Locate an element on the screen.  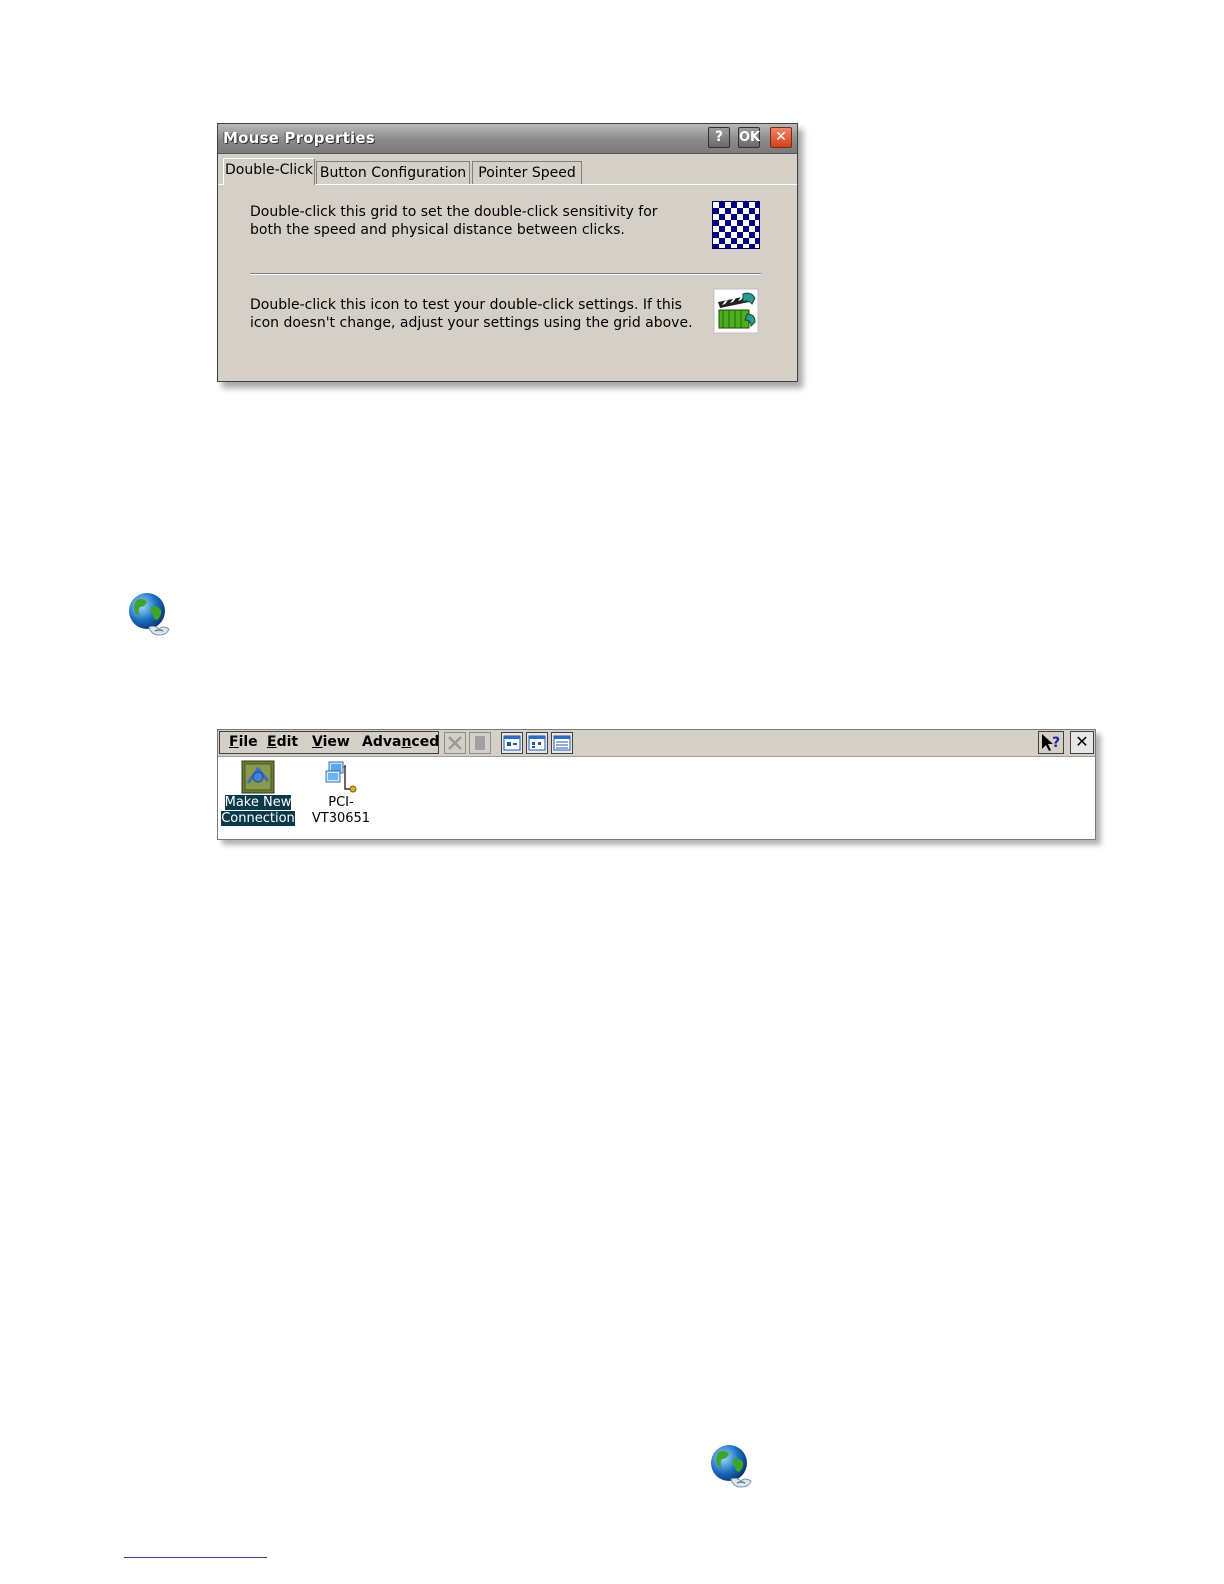
help-button: ? is located at coordinates (719, 137).